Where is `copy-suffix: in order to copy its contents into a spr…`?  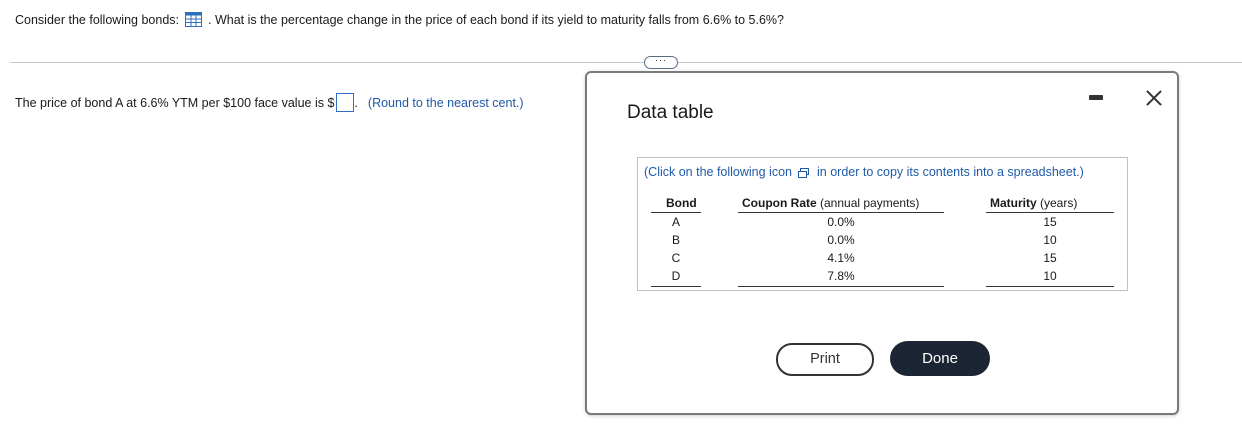
copy-suffix: in order to copy its contents into a spr… is located at coordinates (950, 172).